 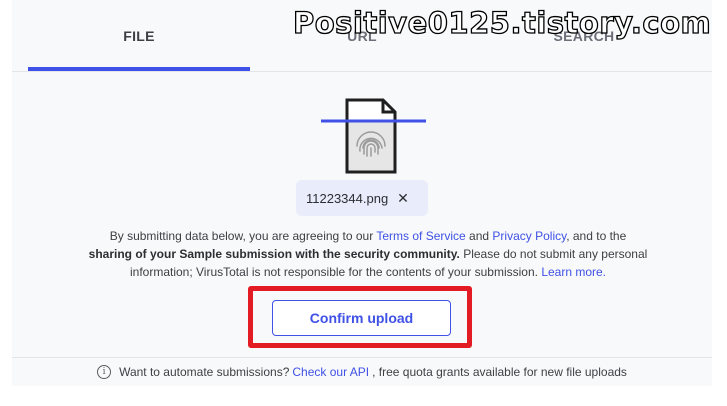 I want to click on close-icon: ✕, so click(x=403, y=198).